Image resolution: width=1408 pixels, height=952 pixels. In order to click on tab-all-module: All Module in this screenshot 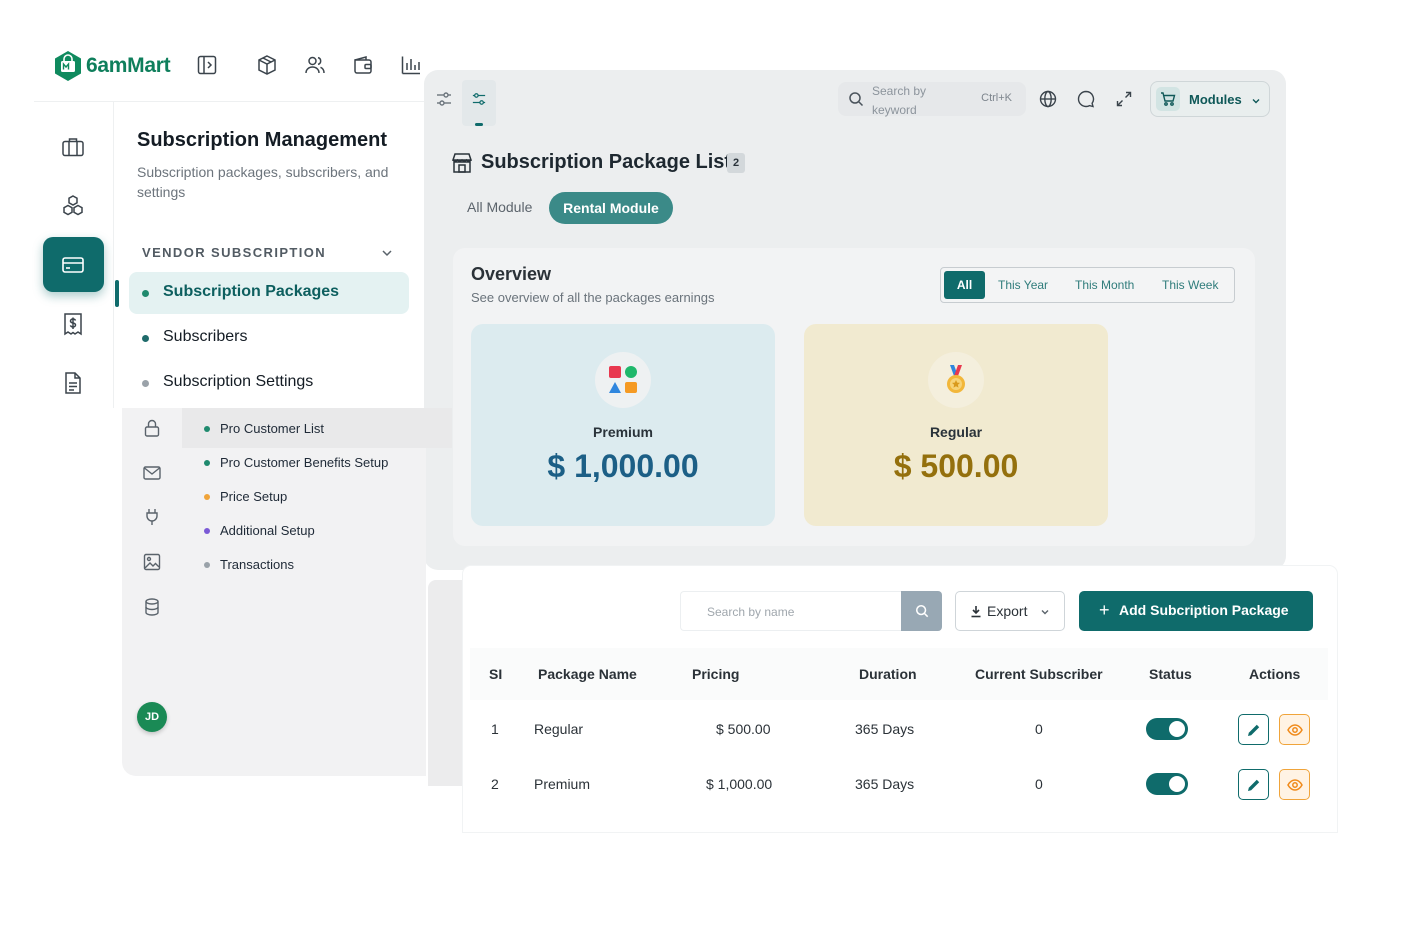, I will do `click(499, 207)`.